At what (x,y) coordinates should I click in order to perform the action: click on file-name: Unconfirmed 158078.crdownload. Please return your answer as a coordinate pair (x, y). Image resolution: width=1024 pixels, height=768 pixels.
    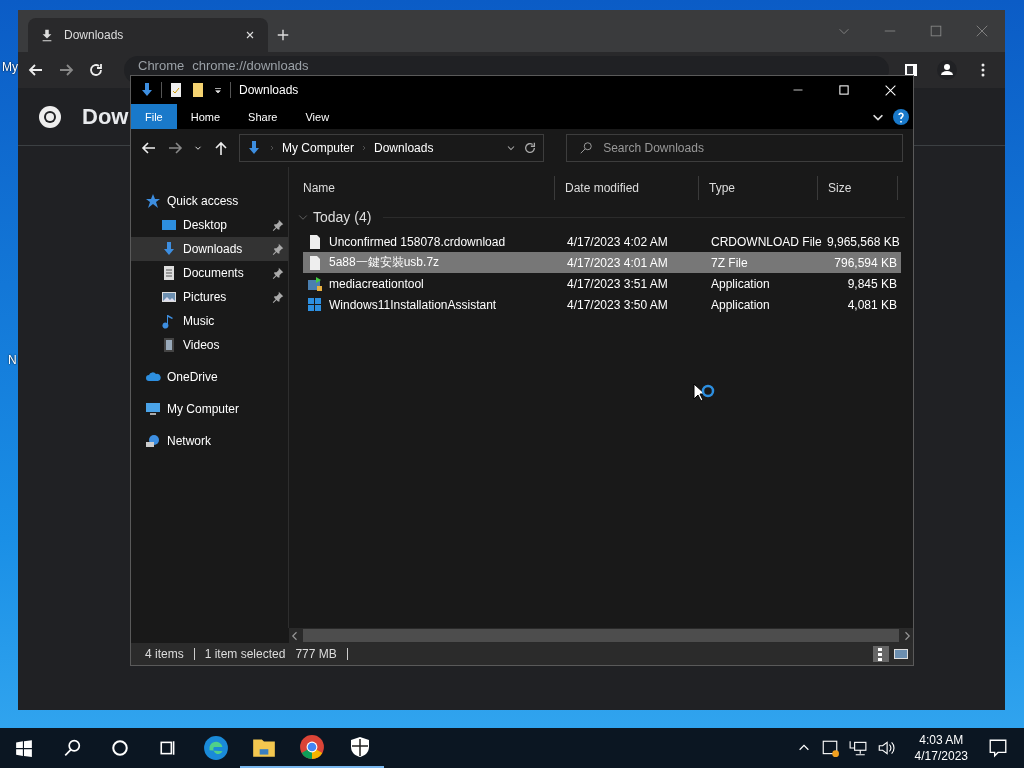
    Looking at the image, I should click on (417, 241).